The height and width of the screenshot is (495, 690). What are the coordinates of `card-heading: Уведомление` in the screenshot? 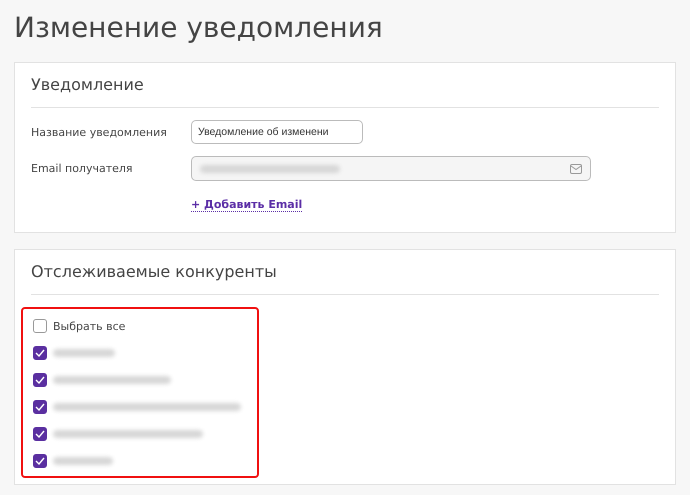 It's located at (88, 85).